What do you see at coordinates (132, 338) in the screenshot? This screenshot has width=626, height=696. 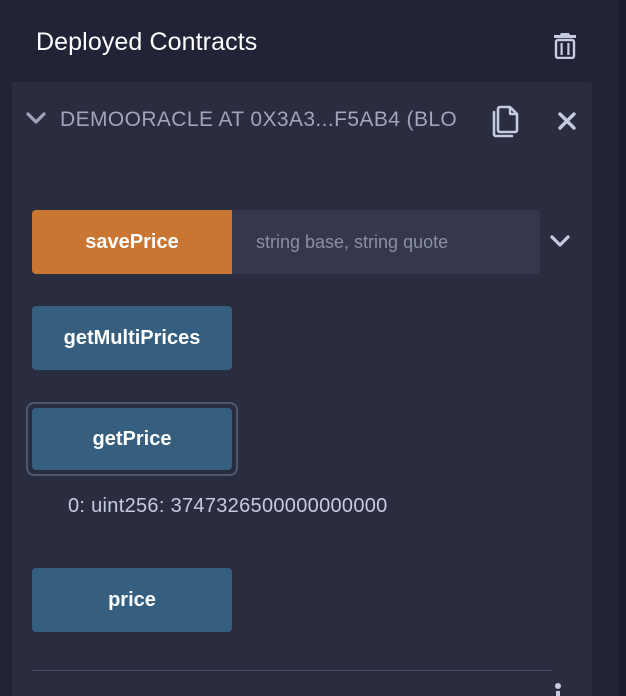 I see `get-multi-prices-button: getMultiPrices` at bounding box center [132, 338].